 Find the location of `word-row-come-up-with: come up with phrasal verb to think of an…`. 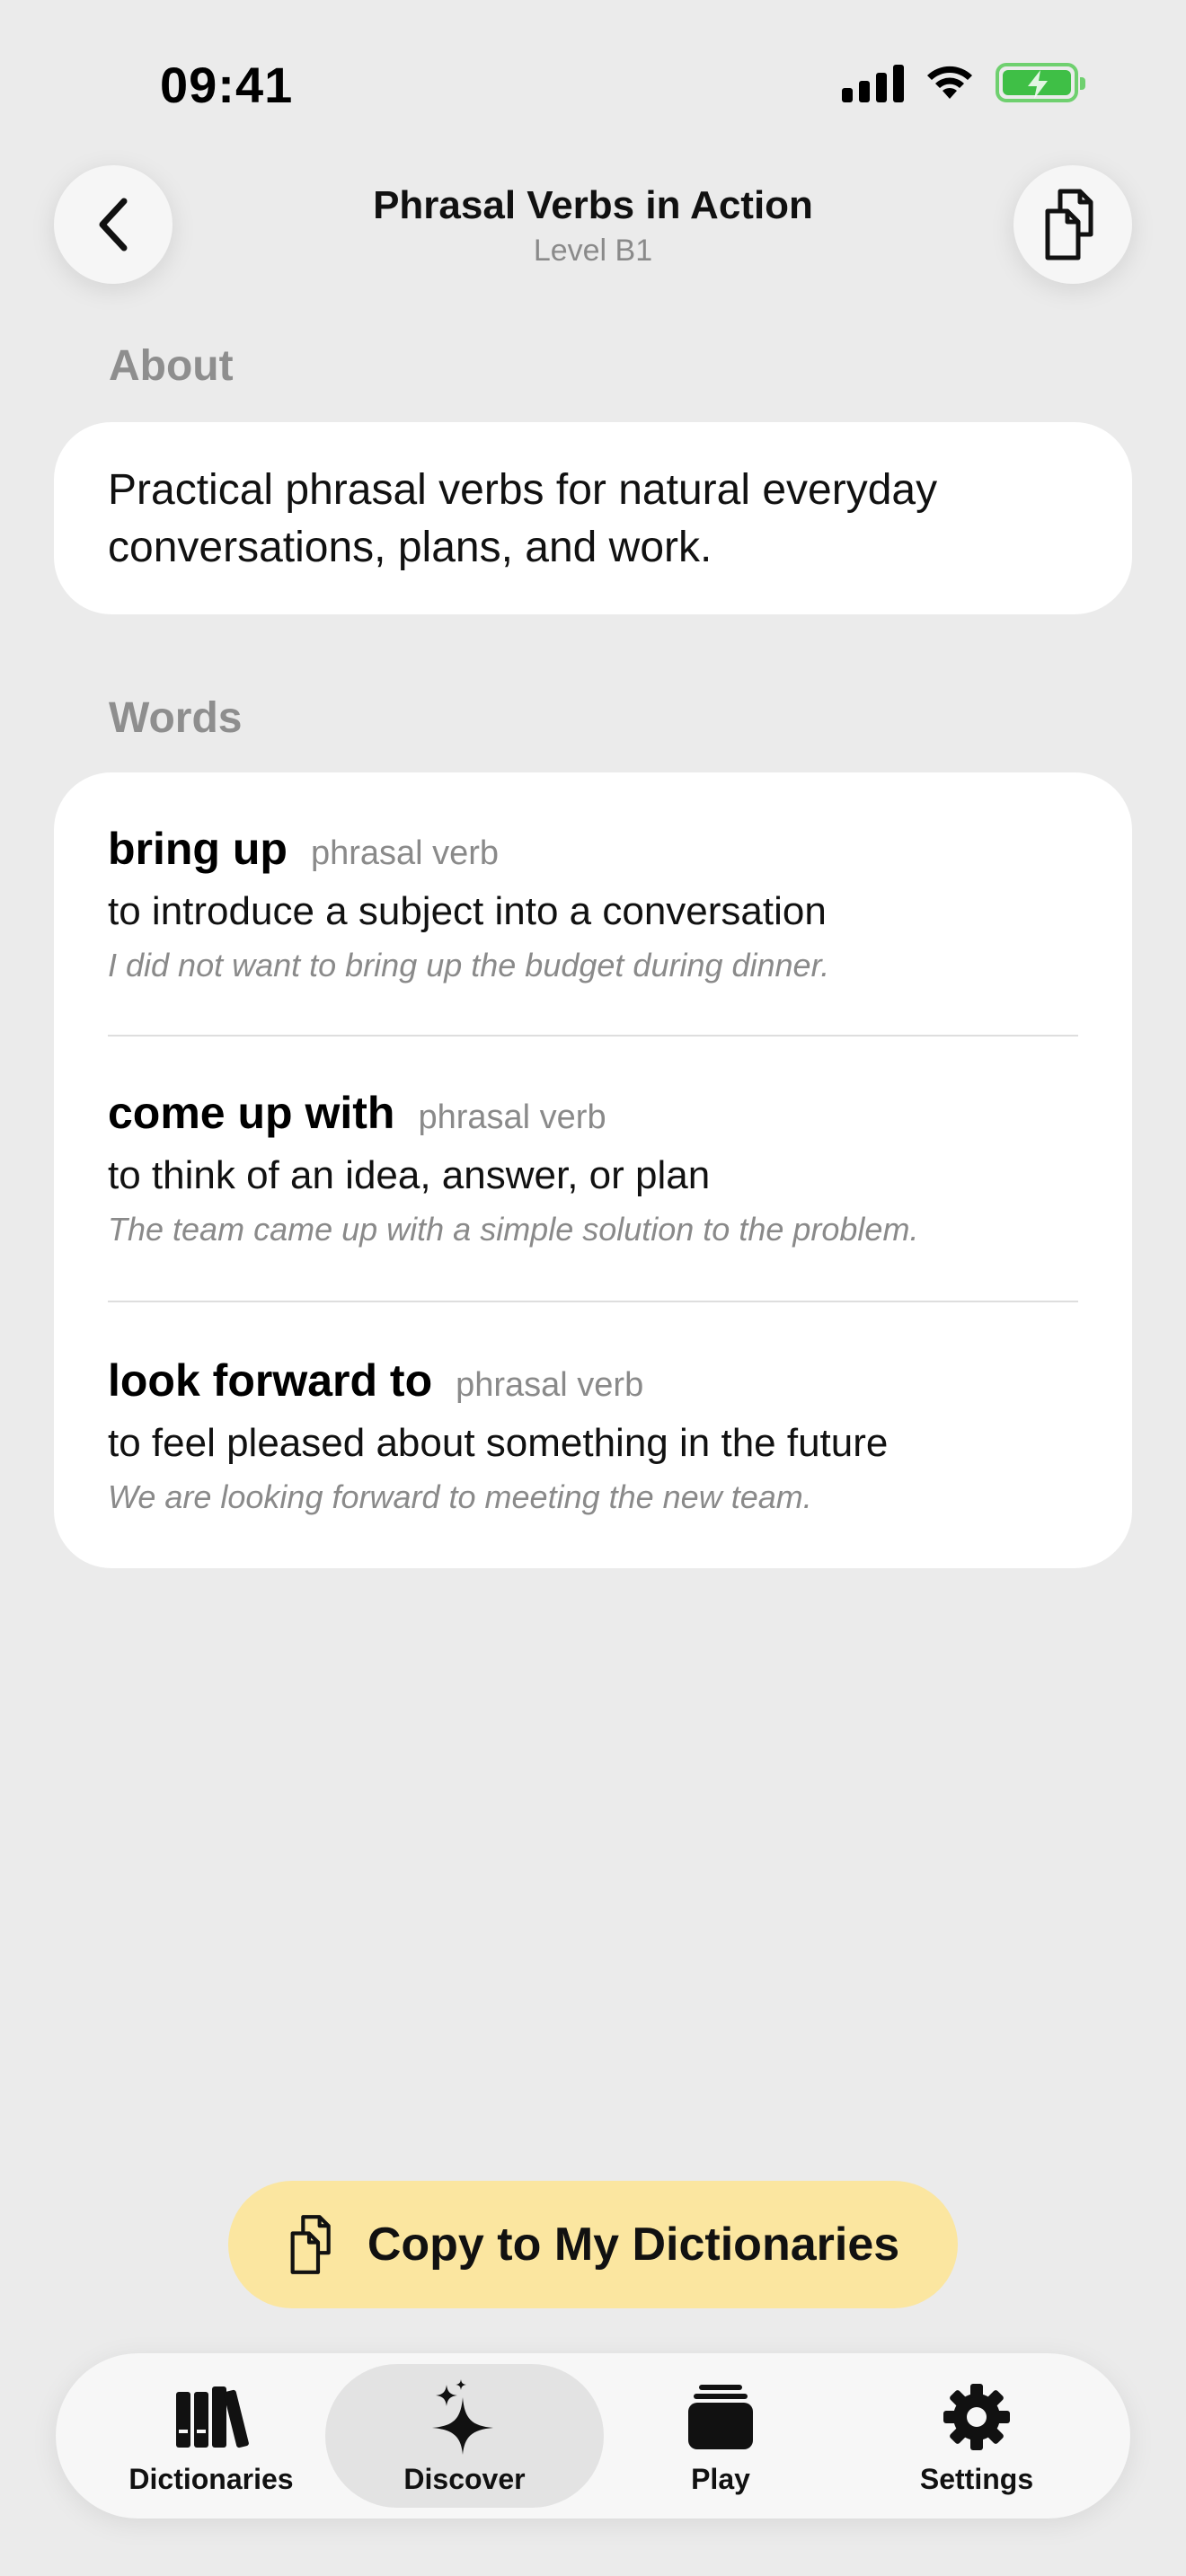

word-row-come-up-with: come up with phrasal verb to think of an… is located at coordinates (593, 1167).